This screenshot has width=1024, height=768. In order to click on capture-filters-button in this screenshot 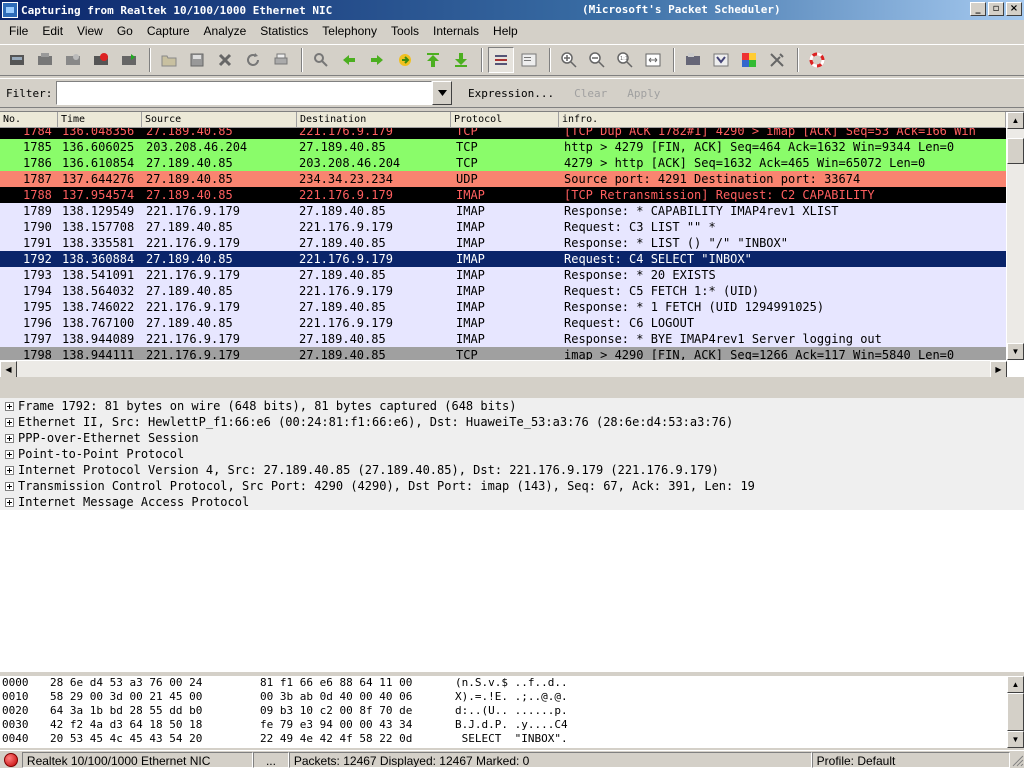, I will do `click(693, 60)`.